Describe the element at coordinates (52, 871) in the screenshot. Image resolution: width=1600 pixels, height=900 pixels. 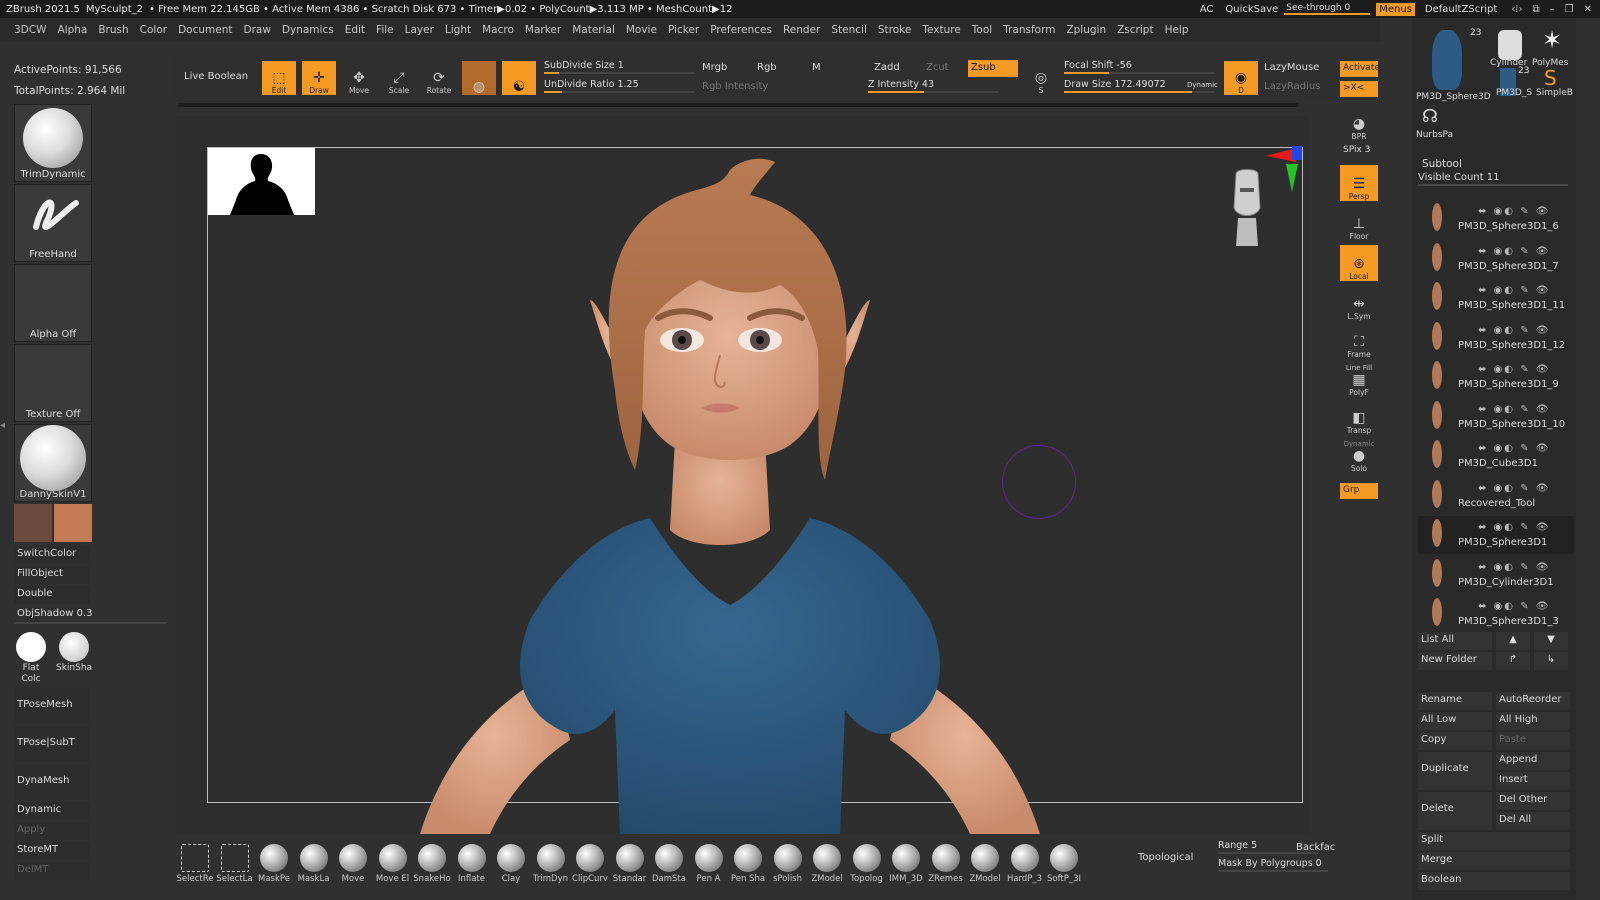
I see `delmt-button: DelMT` at that location.